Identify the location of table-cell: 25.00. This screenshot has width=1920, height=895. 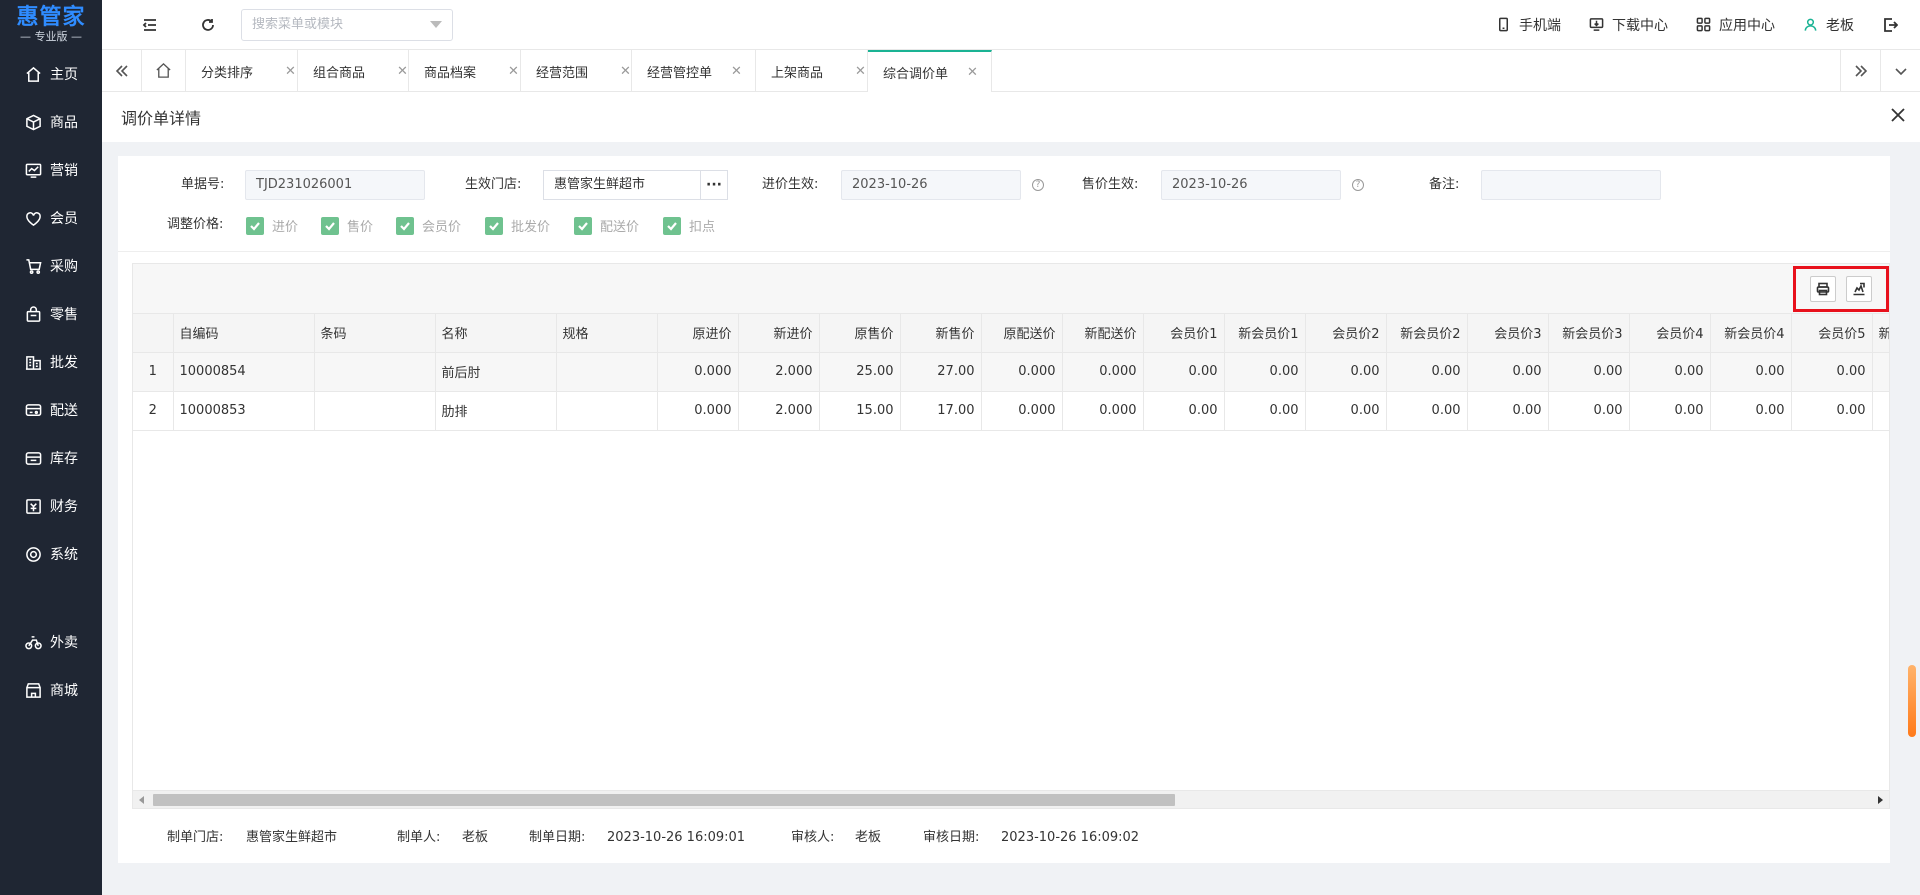
(860, 372).